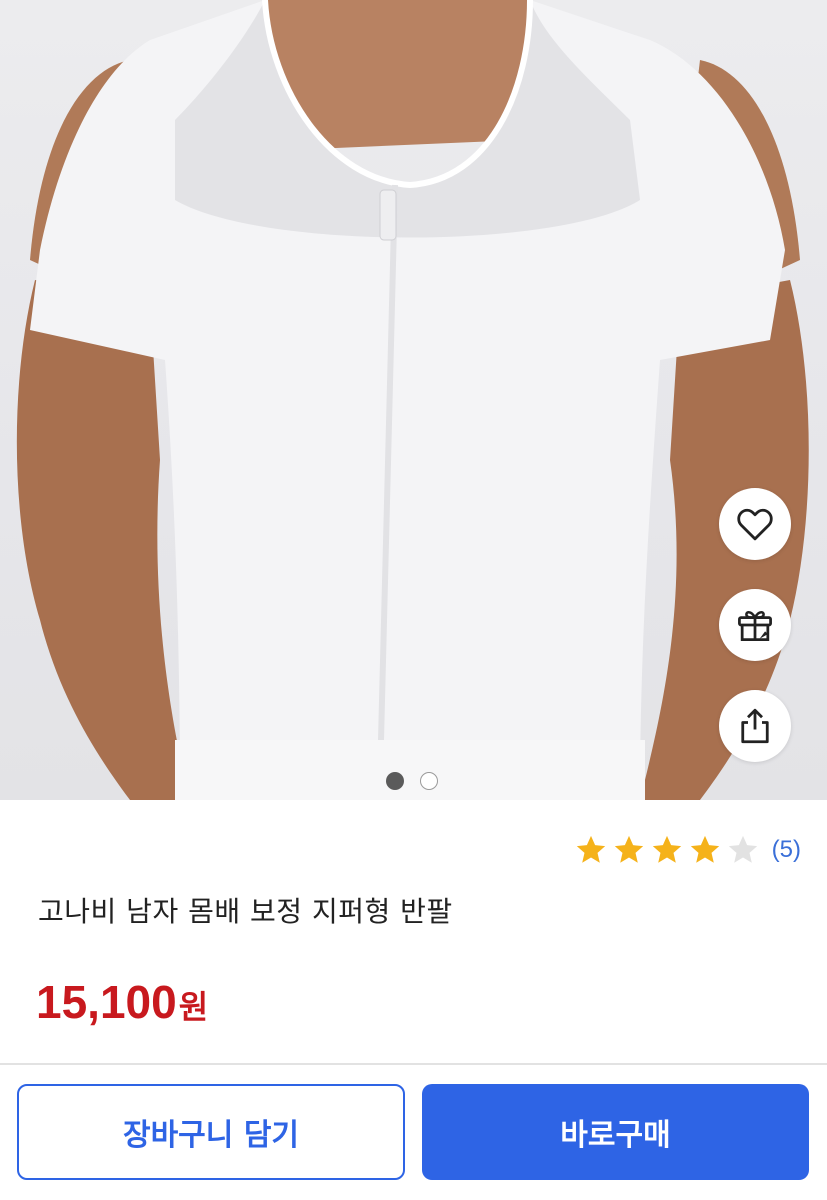 This screenshot has height=1200, width=827. I want to click on gift-button, so click(755, 625).